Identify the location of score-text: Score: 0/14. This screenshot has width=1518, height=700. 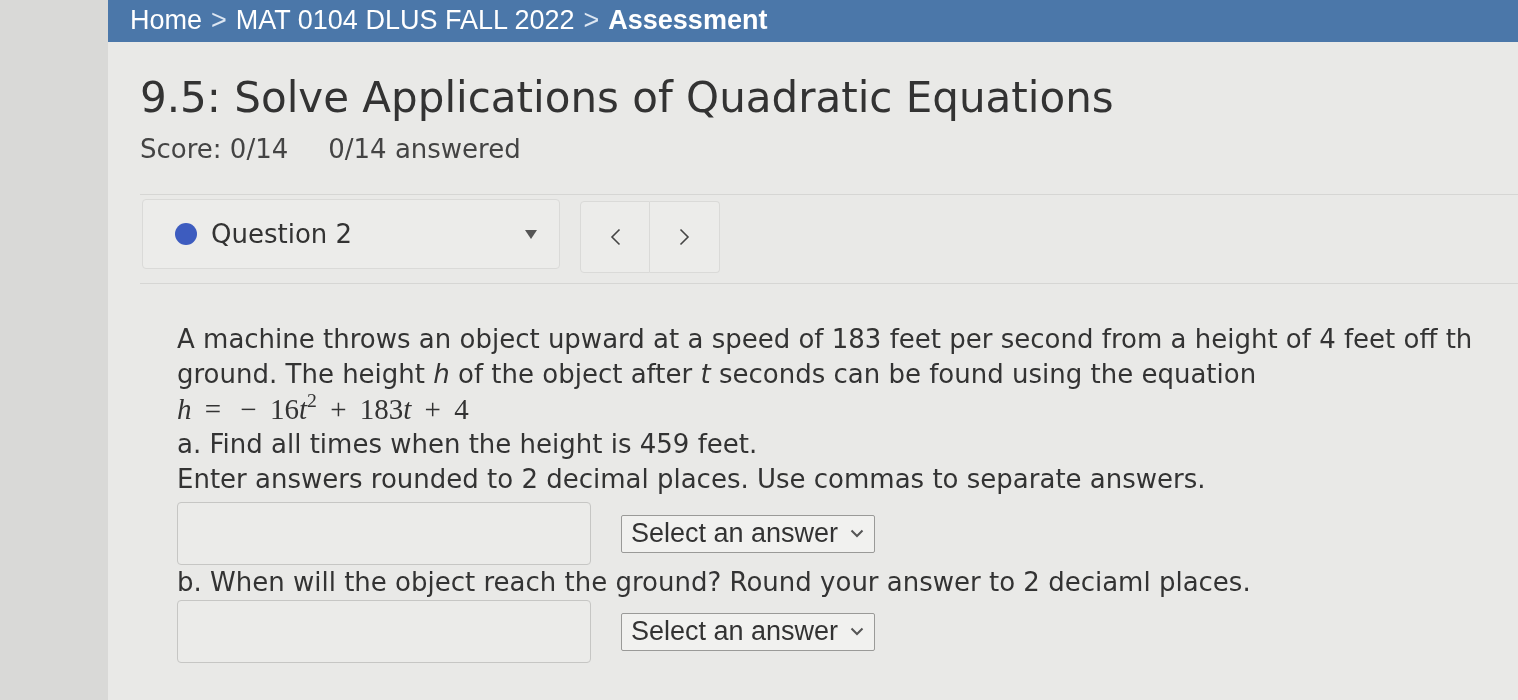
(214, 149).